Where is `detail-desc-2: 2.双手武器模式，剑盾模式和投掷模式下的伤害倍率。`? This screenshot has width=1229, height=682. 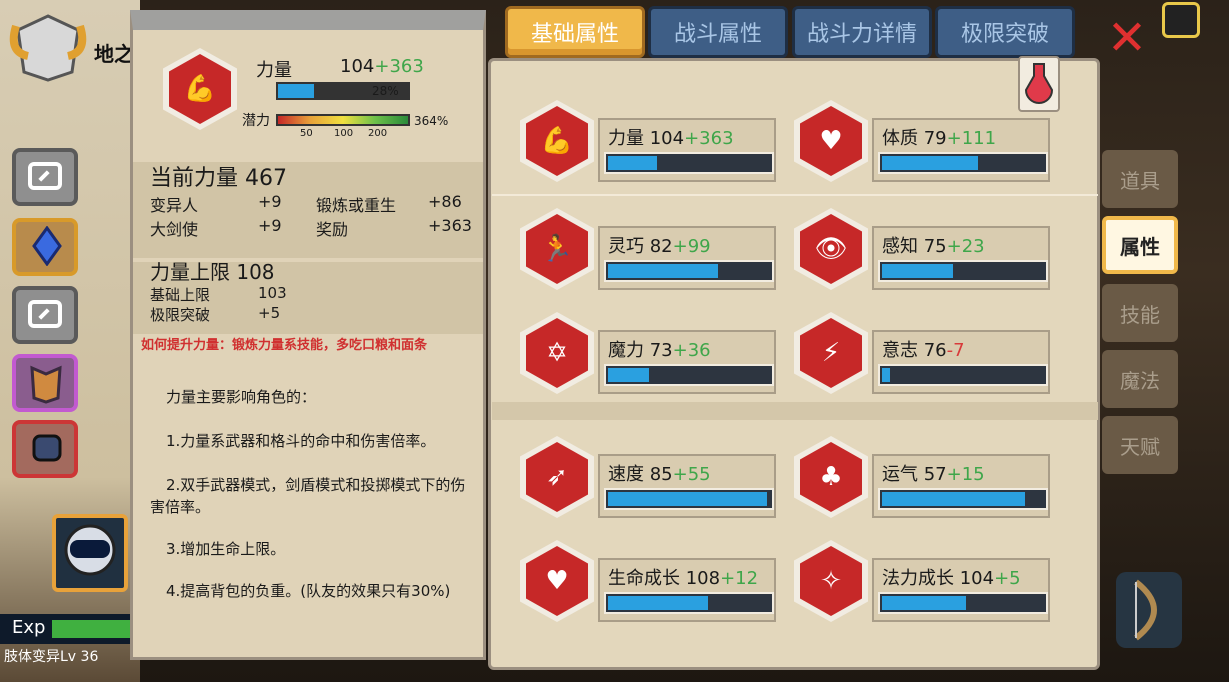 detail-desc-2: 2.双手武器模式，剑盾模式和投掷模式下的伤害倍率。 is located at coordinates (308, 496).